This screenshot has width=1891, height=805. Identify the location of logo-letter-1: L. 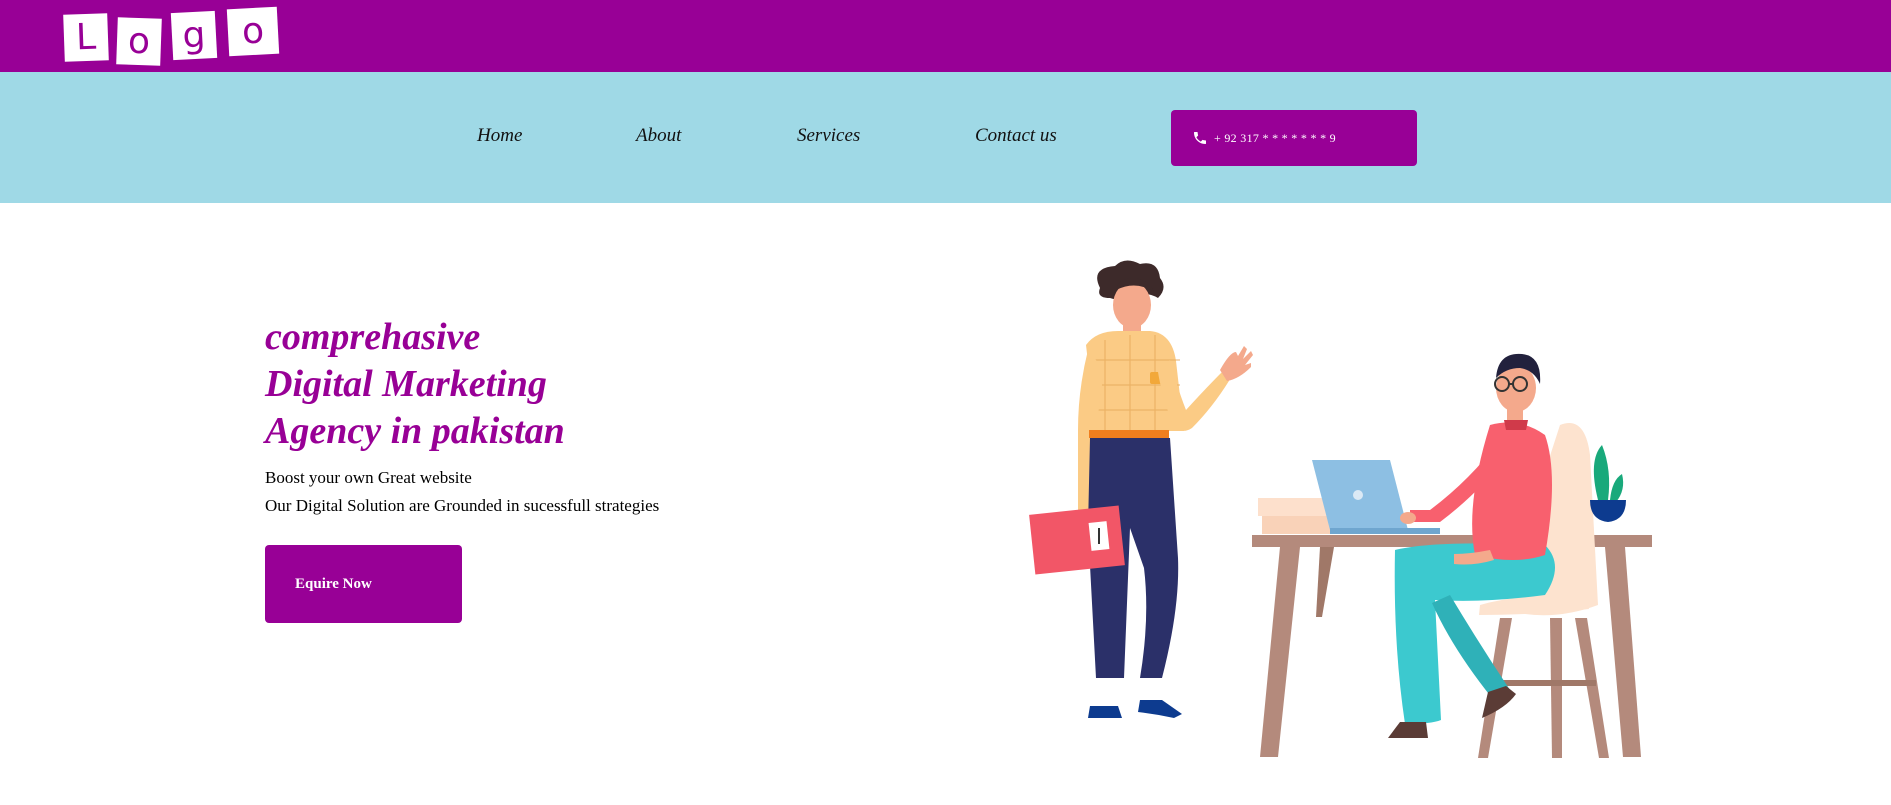
(86, 37).